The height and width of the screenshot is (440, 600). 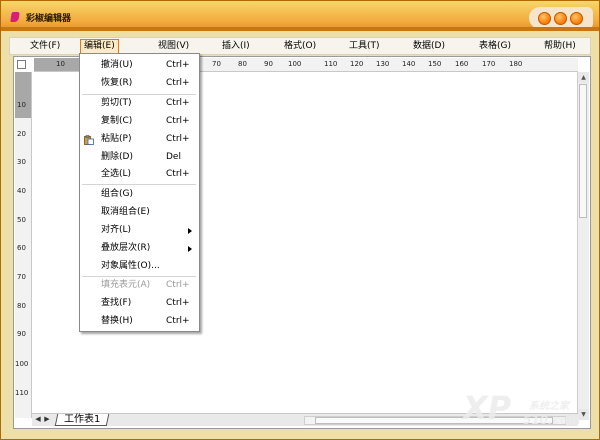 What do you see at coordinates (190, 231) in the screenshot?
I see `submenu-arrow-icon` at bounding box center [190, 231].